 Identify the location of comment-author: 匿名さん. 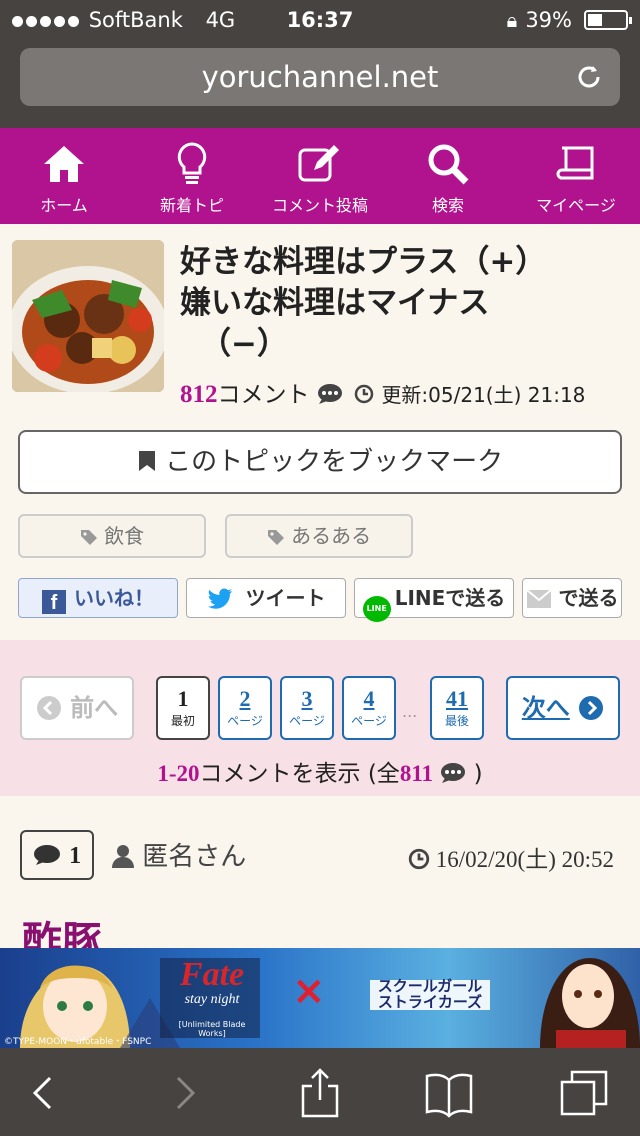
(179, 854).